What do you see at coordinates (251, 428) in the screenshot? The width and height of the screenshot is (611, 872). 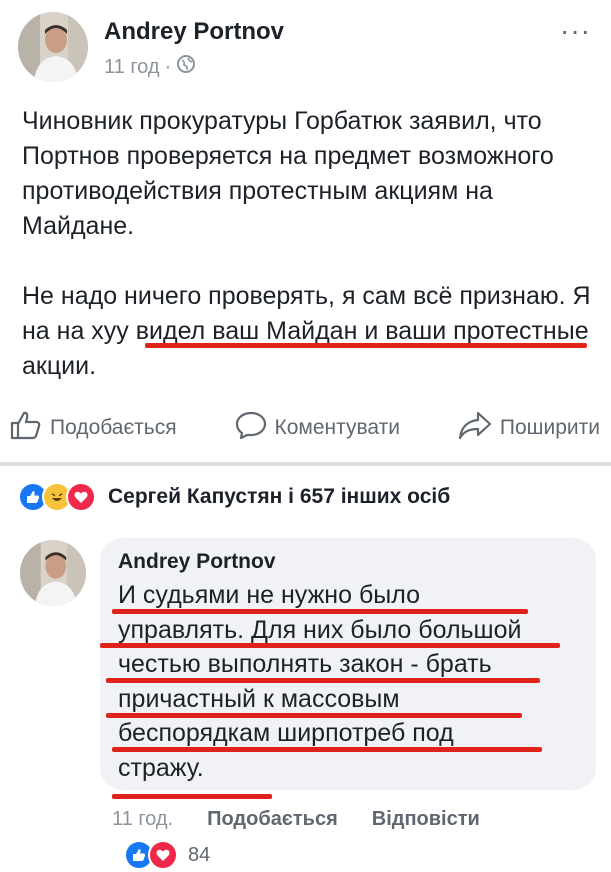 I see `comment-icon` at bounding box center [251, 428].